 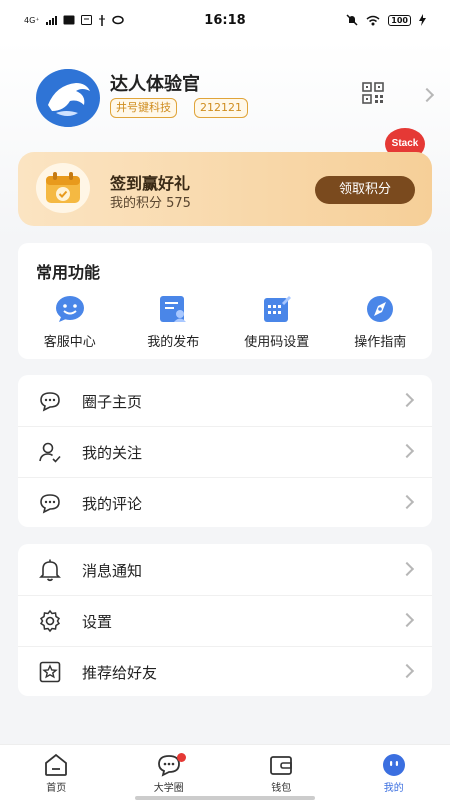 I want to click on status-right: 100, so click(x=386, y=20).